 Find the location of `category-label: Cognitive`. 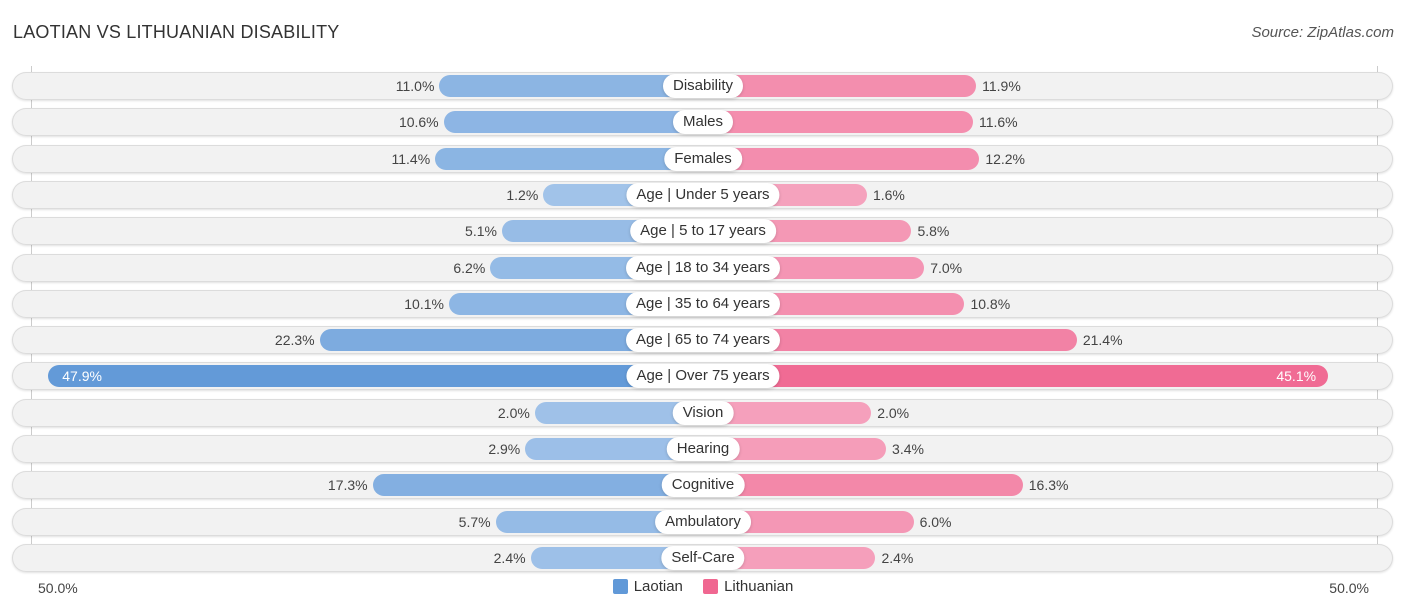

category-label: Cognitive is located at coordinates (703, 485).